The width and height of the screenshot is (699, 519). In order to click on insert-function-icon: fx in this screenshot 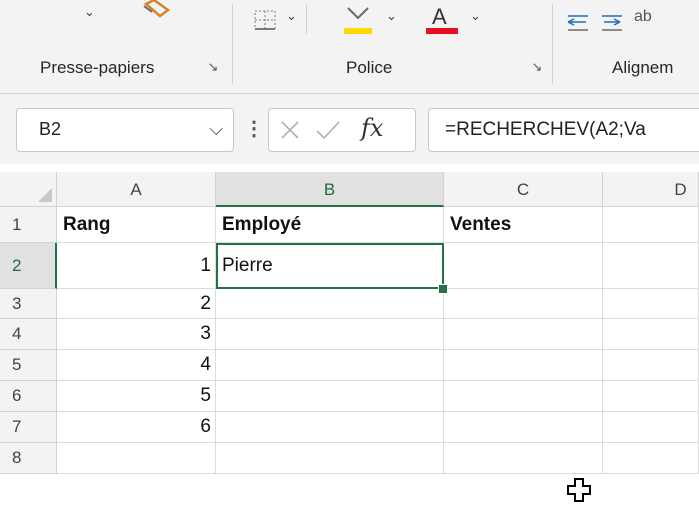, I will do `click(372, 128)`.